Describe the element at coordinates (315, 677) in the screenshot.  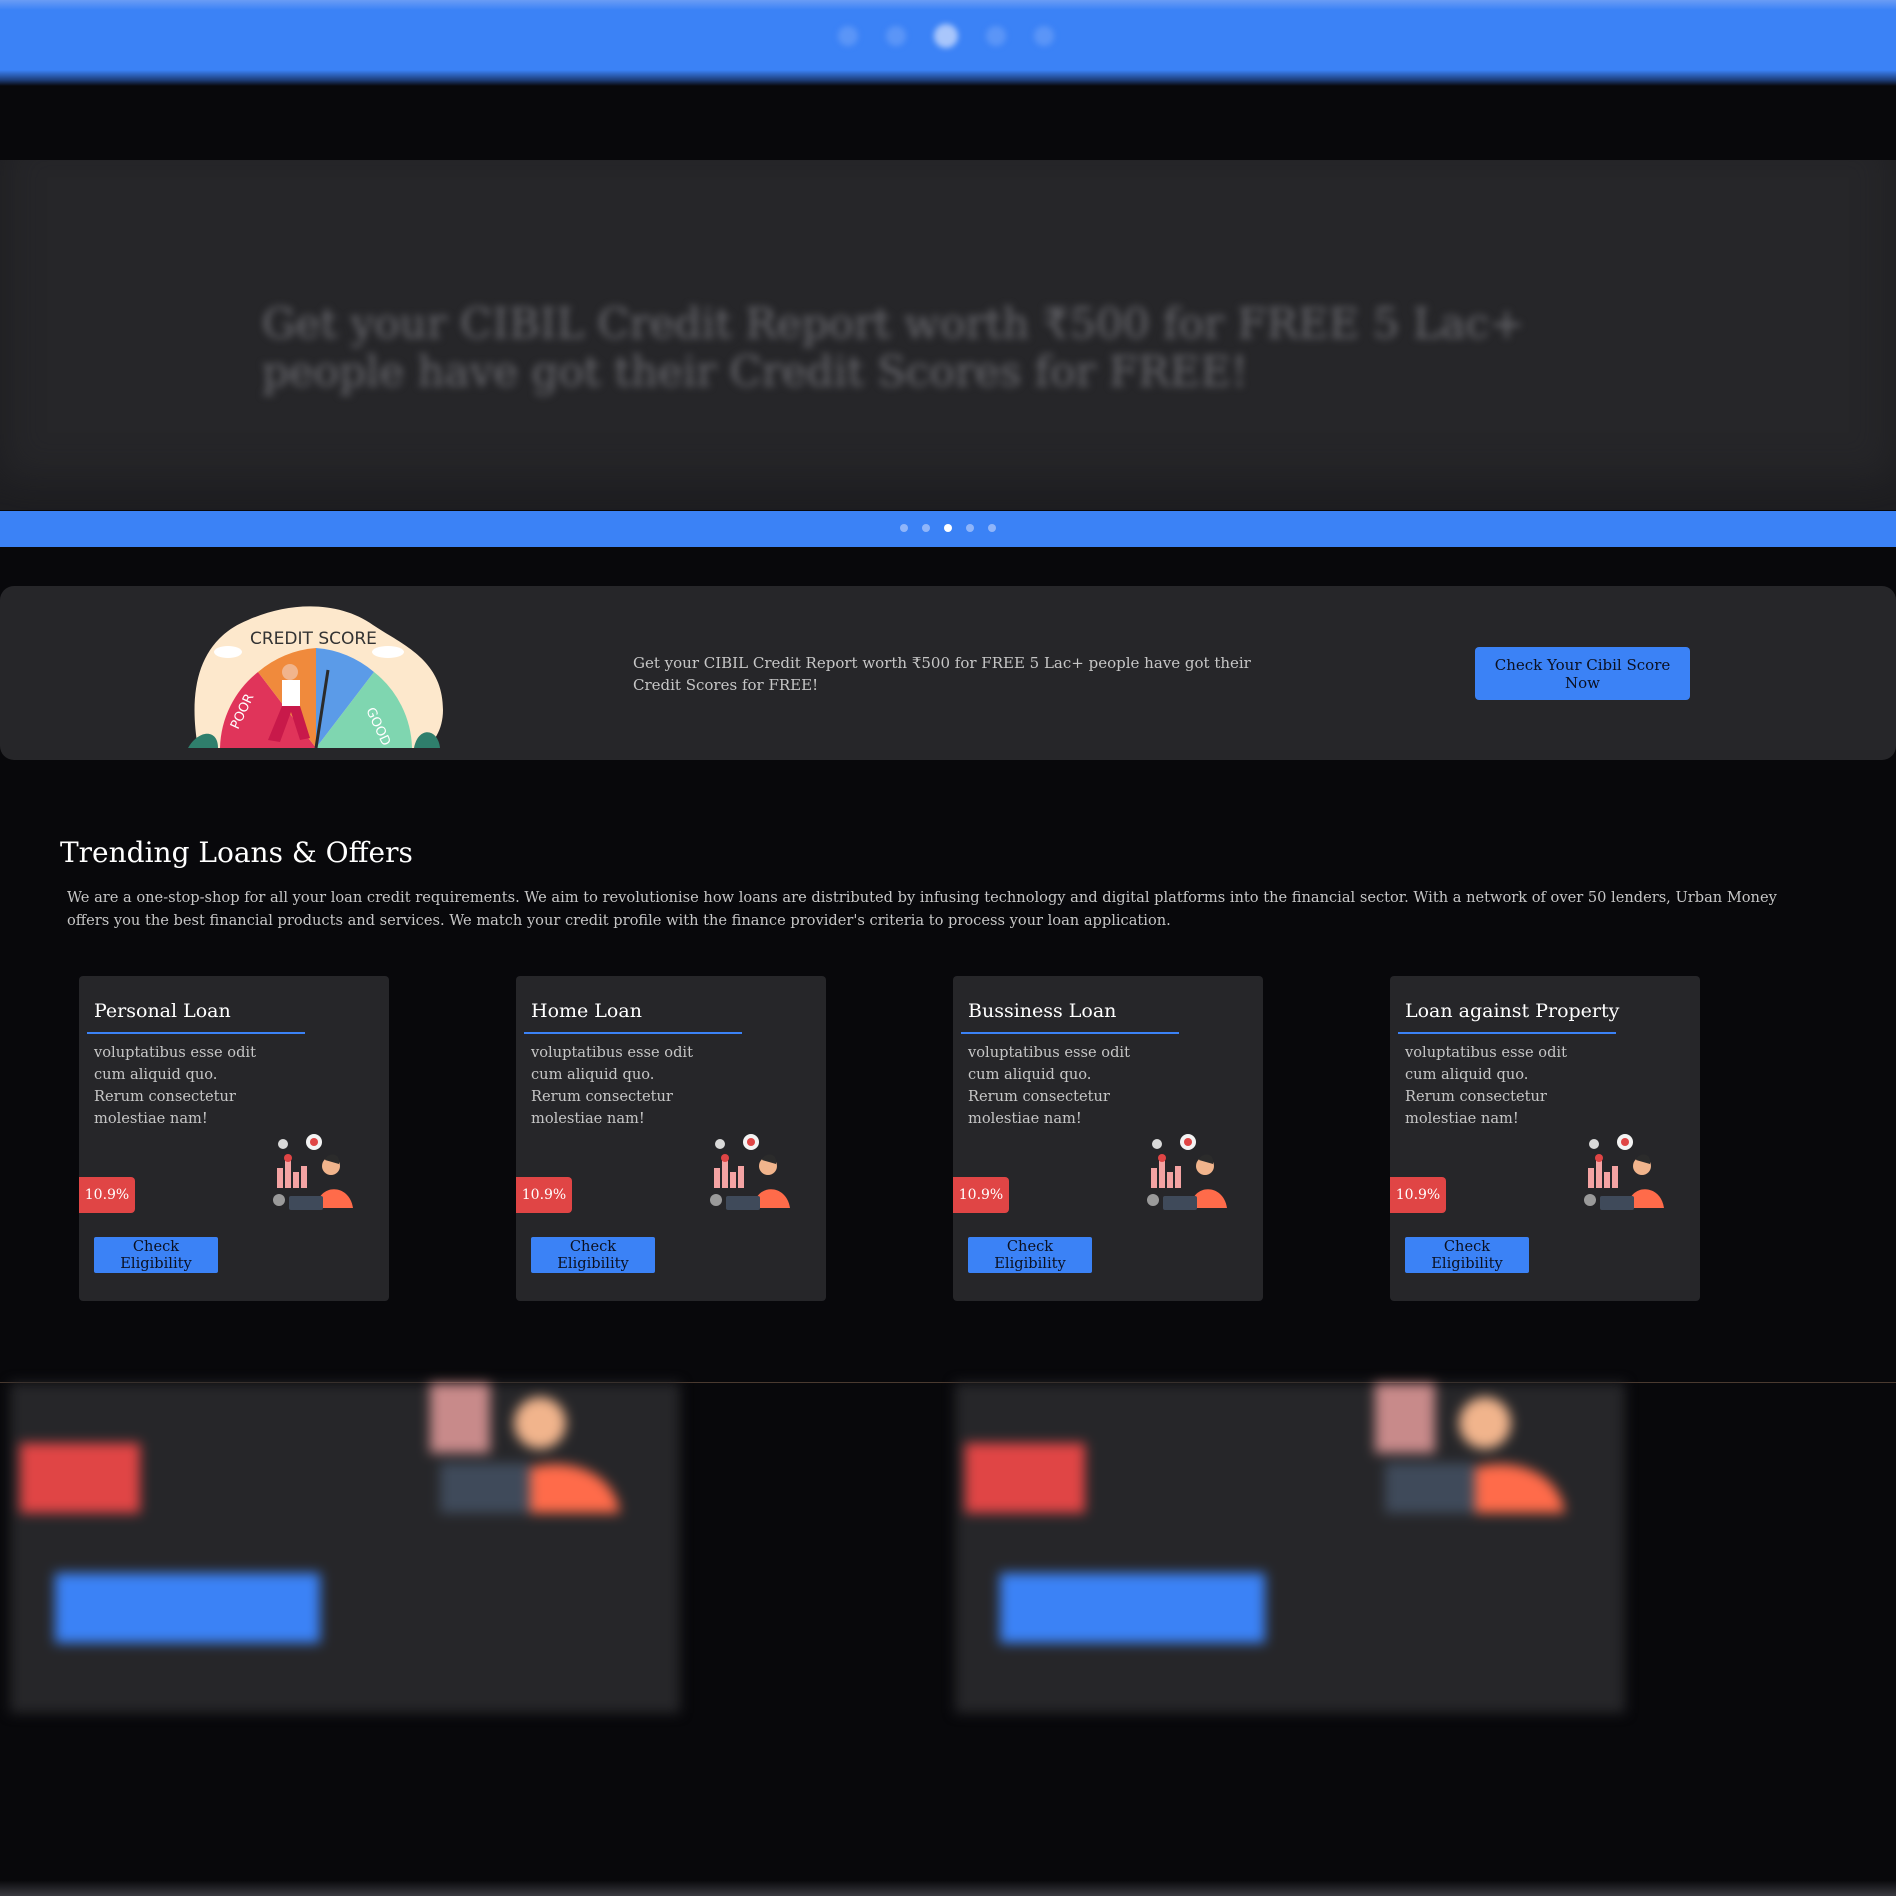
I see `credit-score-illustration: CREDIT SCORE POOR GOOD` at that location.